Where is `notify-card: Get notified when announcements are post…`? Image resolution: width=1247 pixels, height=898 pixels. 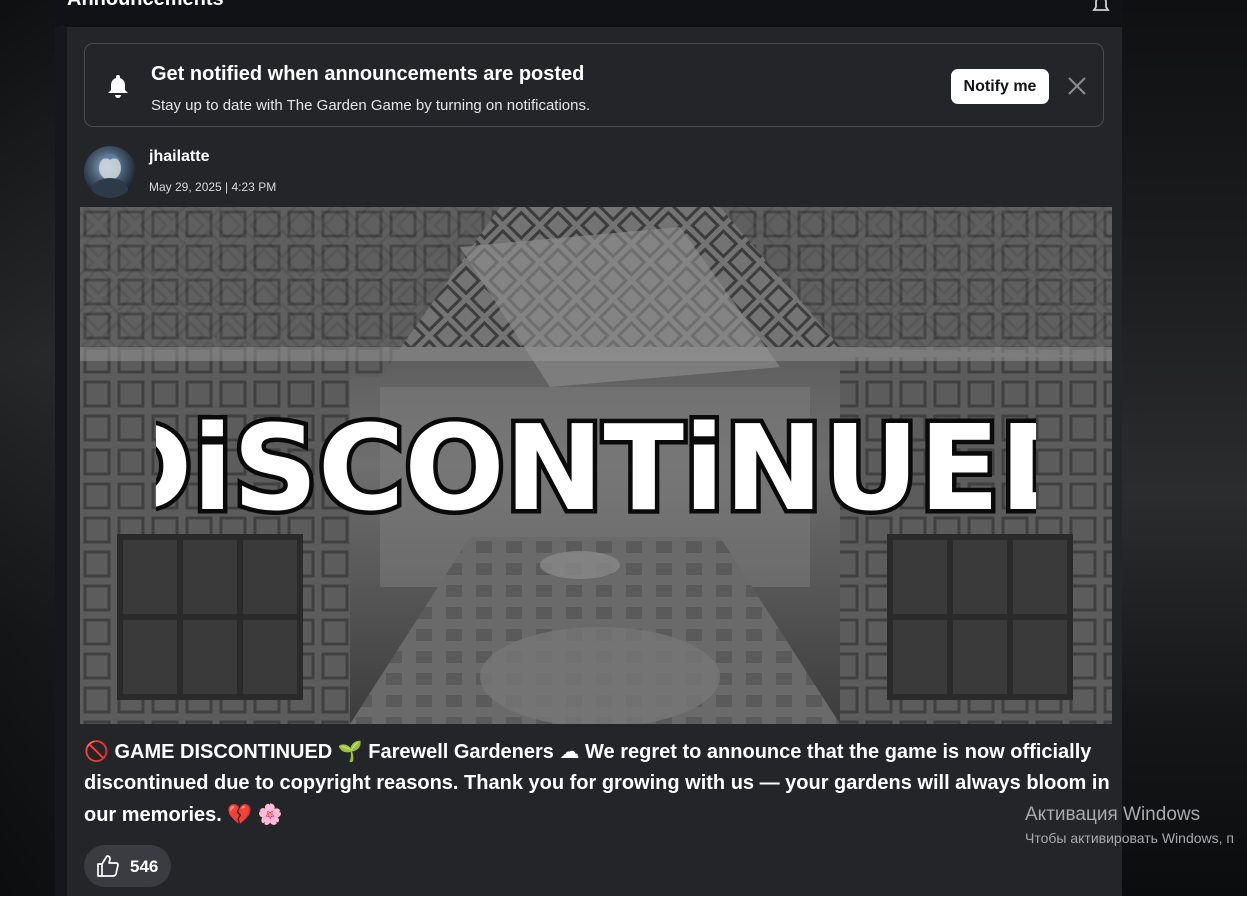 notify-card: Get notified when announcements are post… is located at coordinates (594, 85).